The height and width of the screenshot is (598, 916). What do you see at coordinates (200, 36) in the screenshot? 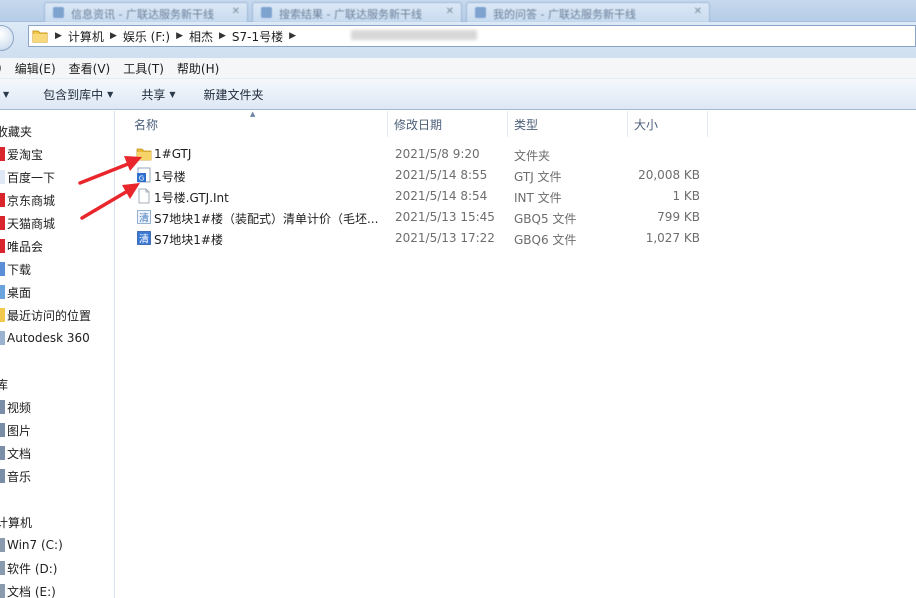
I see `breadcrumb-label: 相杰` at bounding box center [200, 36].